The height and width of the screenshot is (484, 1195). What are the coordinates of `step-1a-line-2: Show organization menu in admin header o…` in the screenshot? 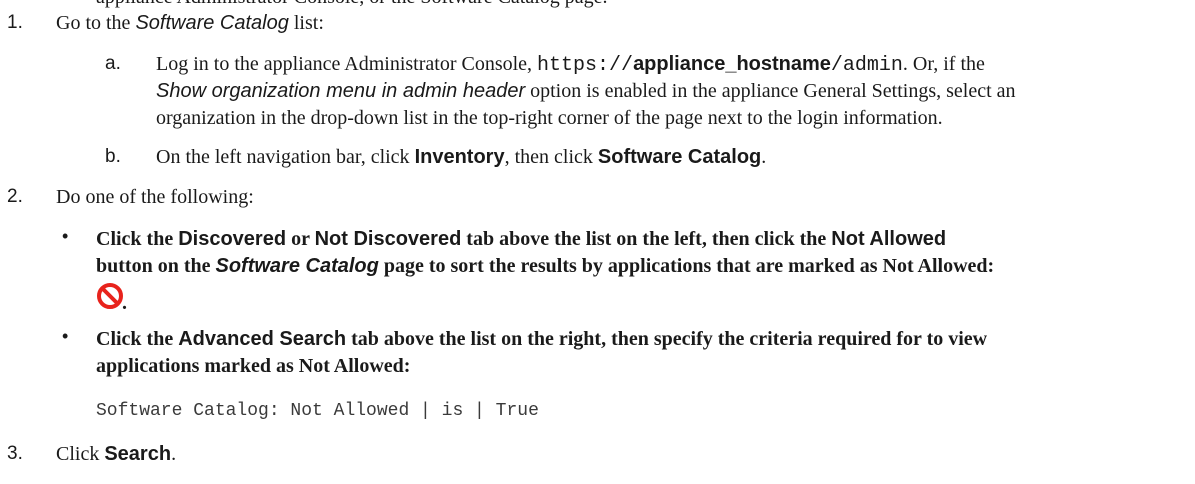 It's located at (586, 91).